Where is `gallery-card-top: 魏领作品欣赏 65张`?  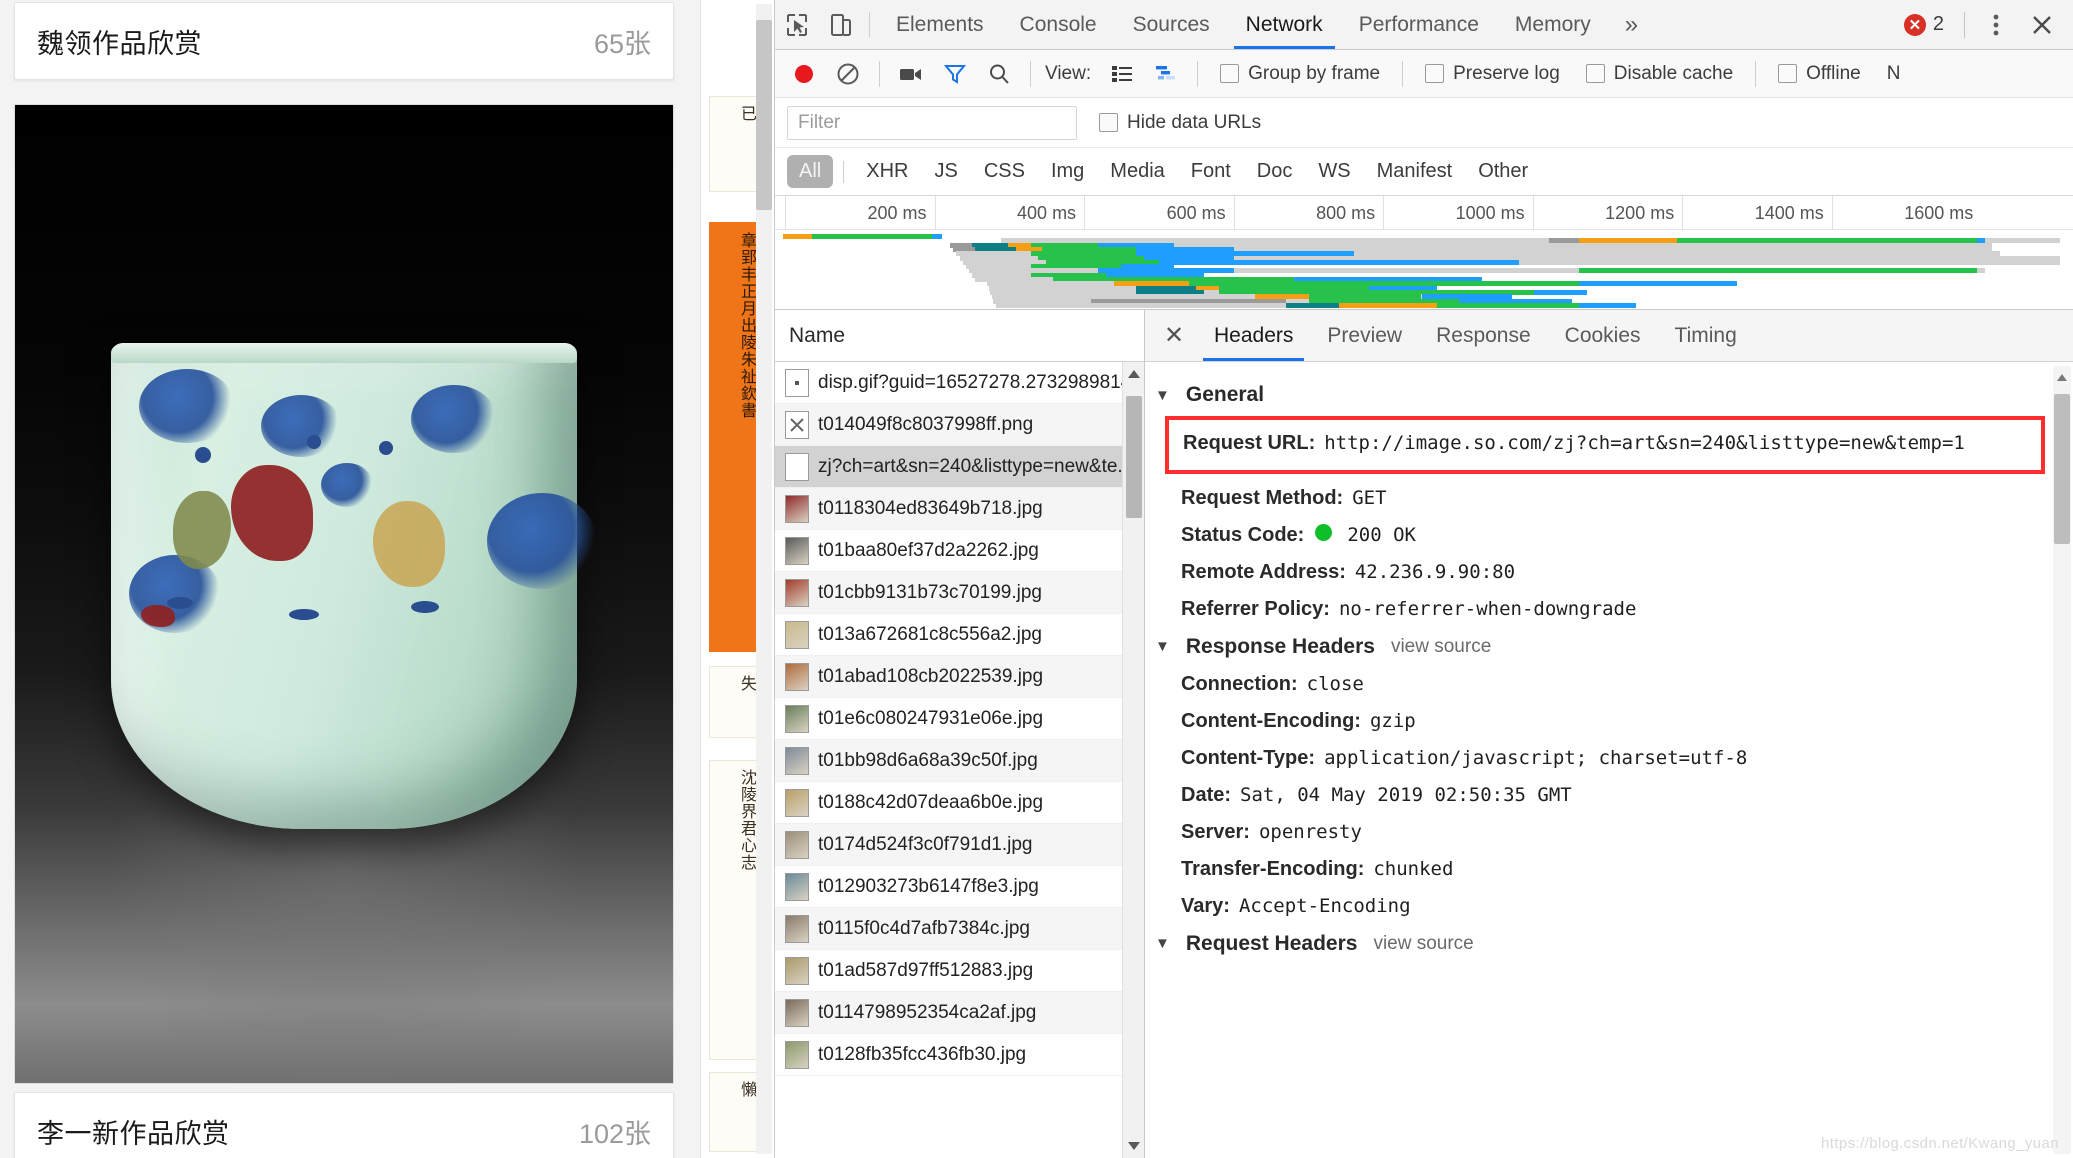 gallery-card-top: 魏领作品欣赏 65张 is located at coordinates (344, 41).